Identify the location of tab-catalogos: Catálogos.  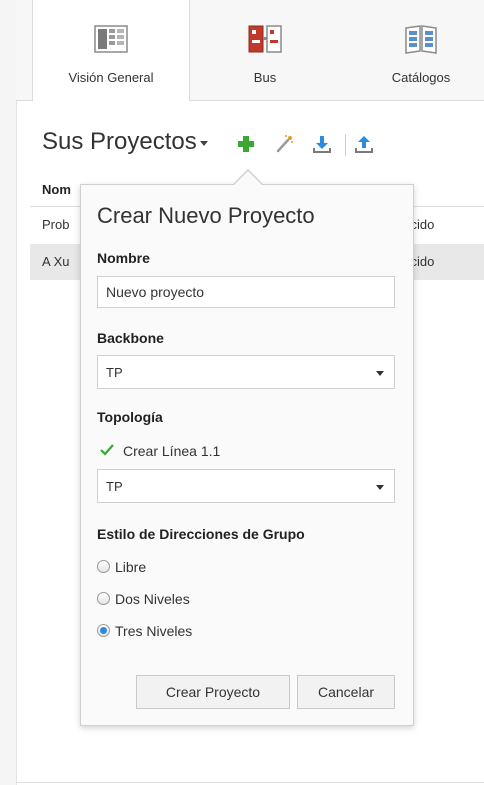
(415, 50).